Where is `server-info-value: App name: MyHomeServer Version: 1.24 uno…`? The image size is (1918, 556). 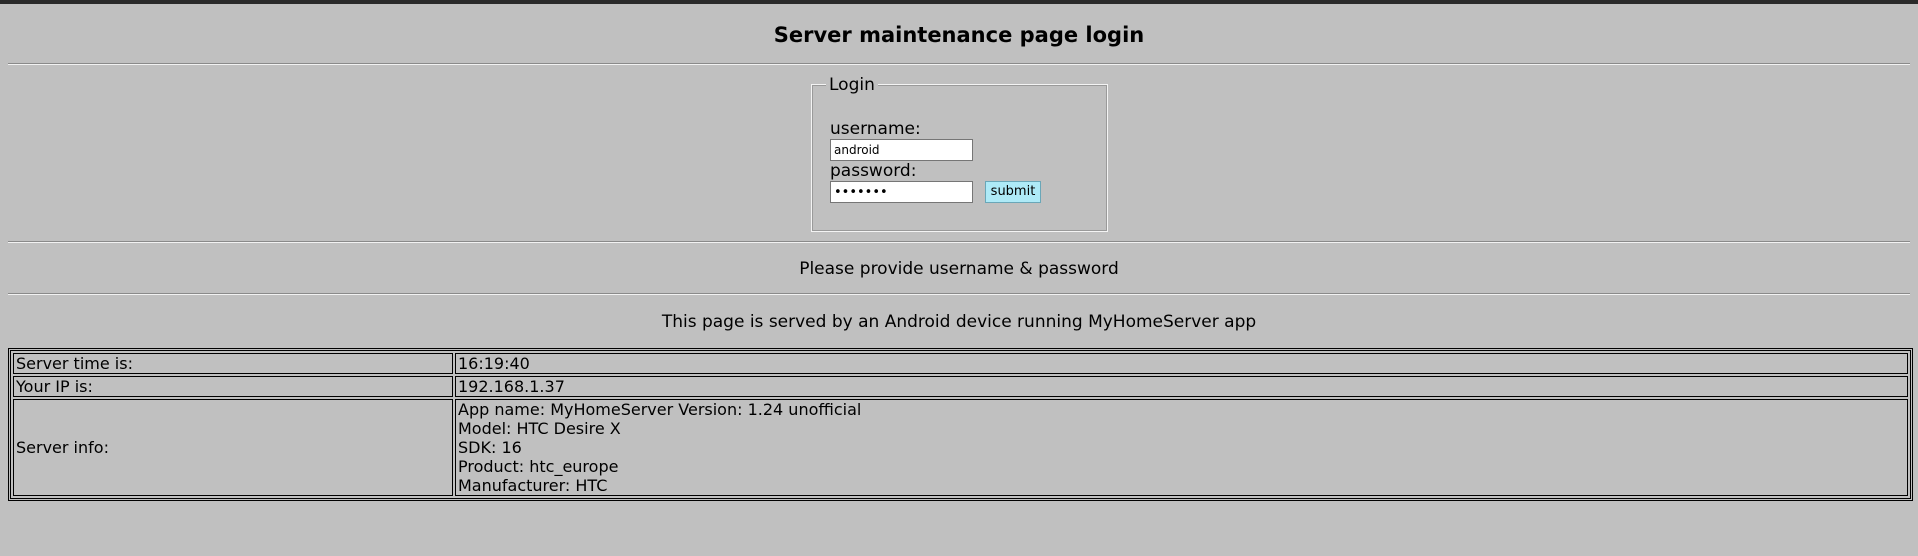 server-info-value: App name: MyHomeServer Version: 1.24 uno… is located at coordinates (1181, 447).